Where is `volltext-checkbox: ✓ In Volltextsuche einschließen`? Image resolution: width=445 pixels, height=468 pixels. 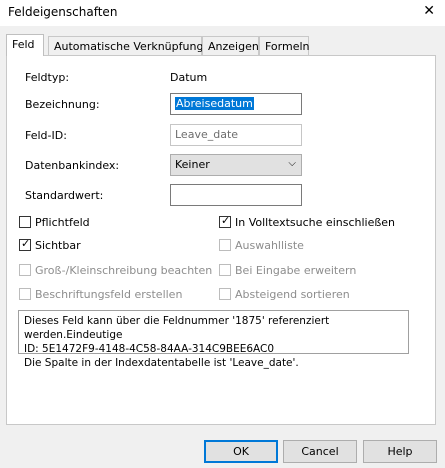
volltext-checkbox: ✓ In Volltextsuche einschließen is located at coordinates (307, 221).